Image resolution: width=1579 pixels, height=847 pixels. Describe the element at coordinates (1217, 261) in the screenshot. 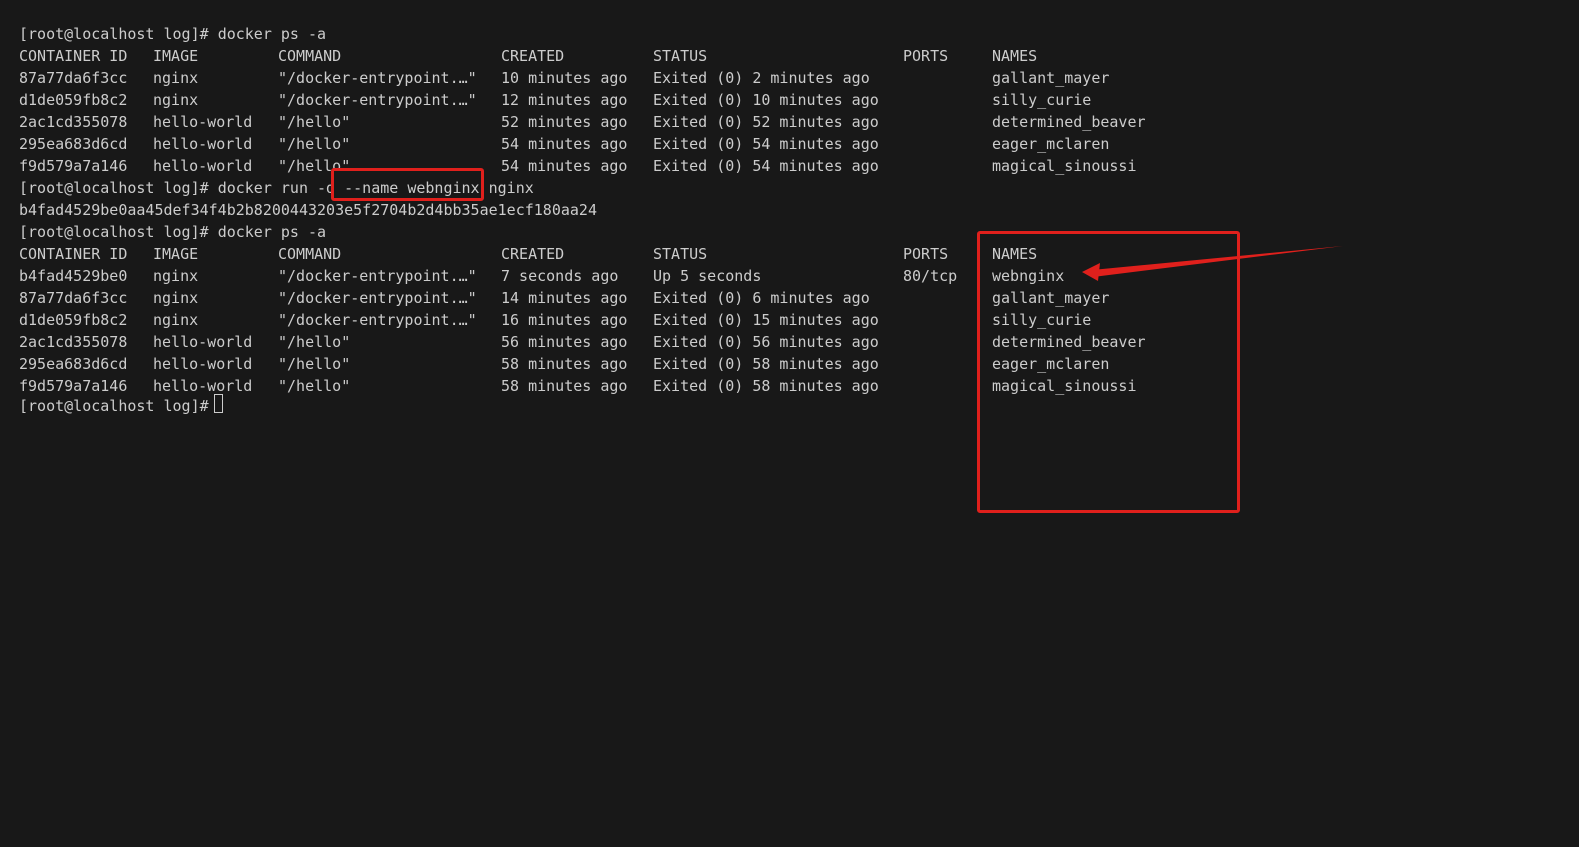

I see `annotation-arrow-shaft` at that location.